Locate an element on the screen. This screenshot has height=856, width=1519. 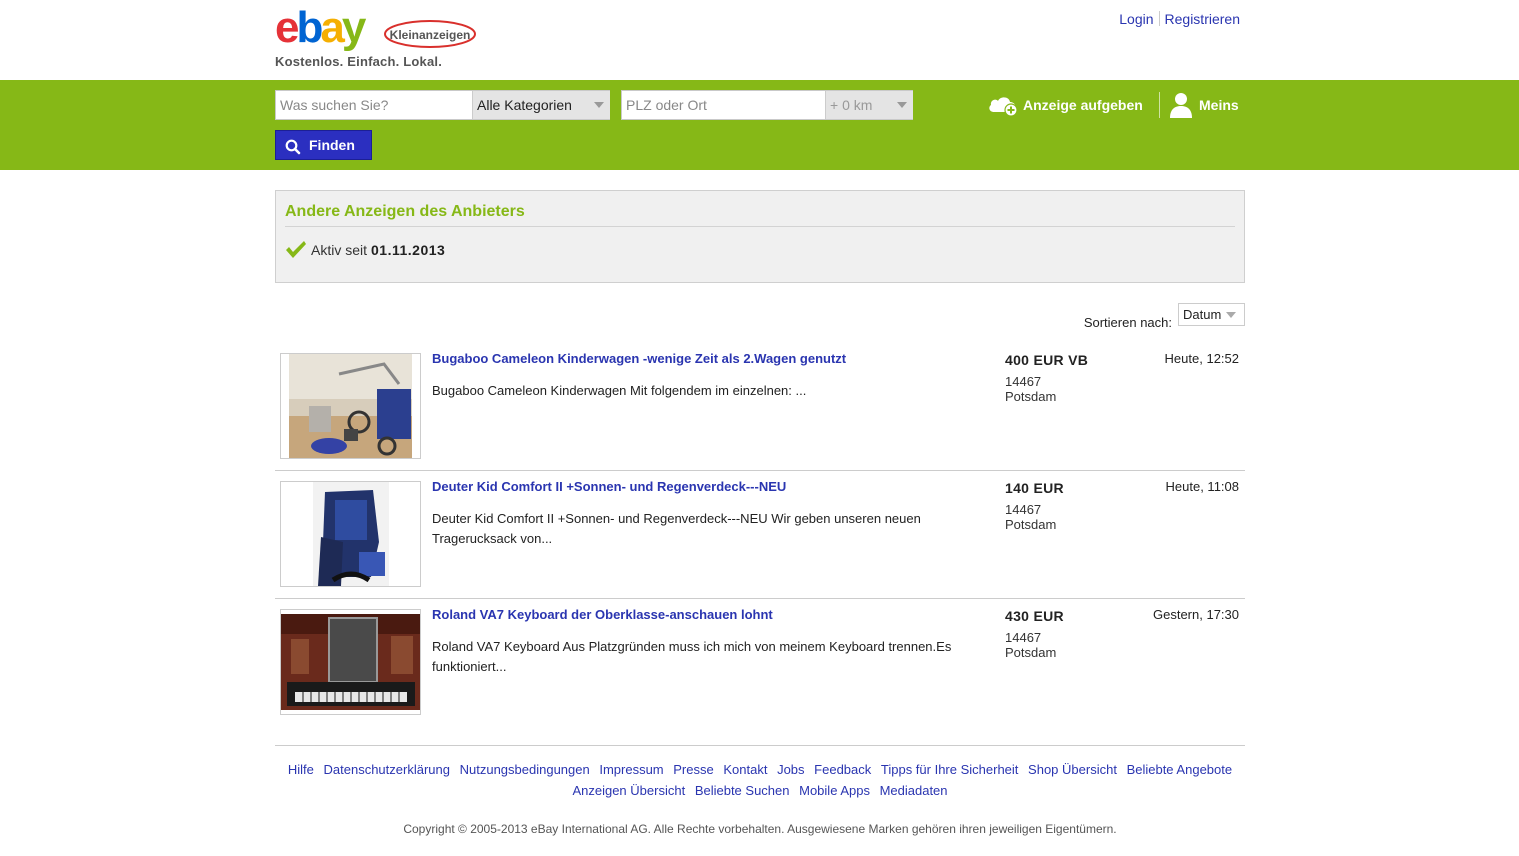
svg-text: ebay is located at coordinates (321, 30).